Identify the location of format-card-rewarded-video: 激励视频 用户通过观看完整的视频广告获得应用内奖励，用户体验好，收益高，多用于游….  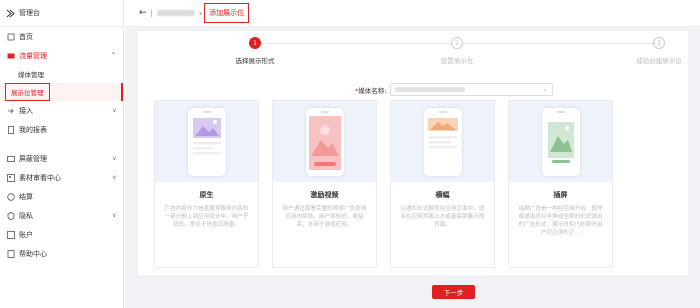
(324, 184).